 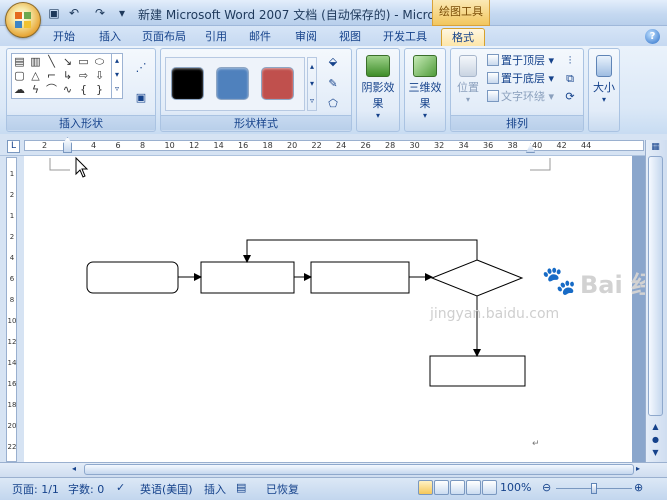 I want to click on zoom-slider-thumb, so click(x=594, y=488).